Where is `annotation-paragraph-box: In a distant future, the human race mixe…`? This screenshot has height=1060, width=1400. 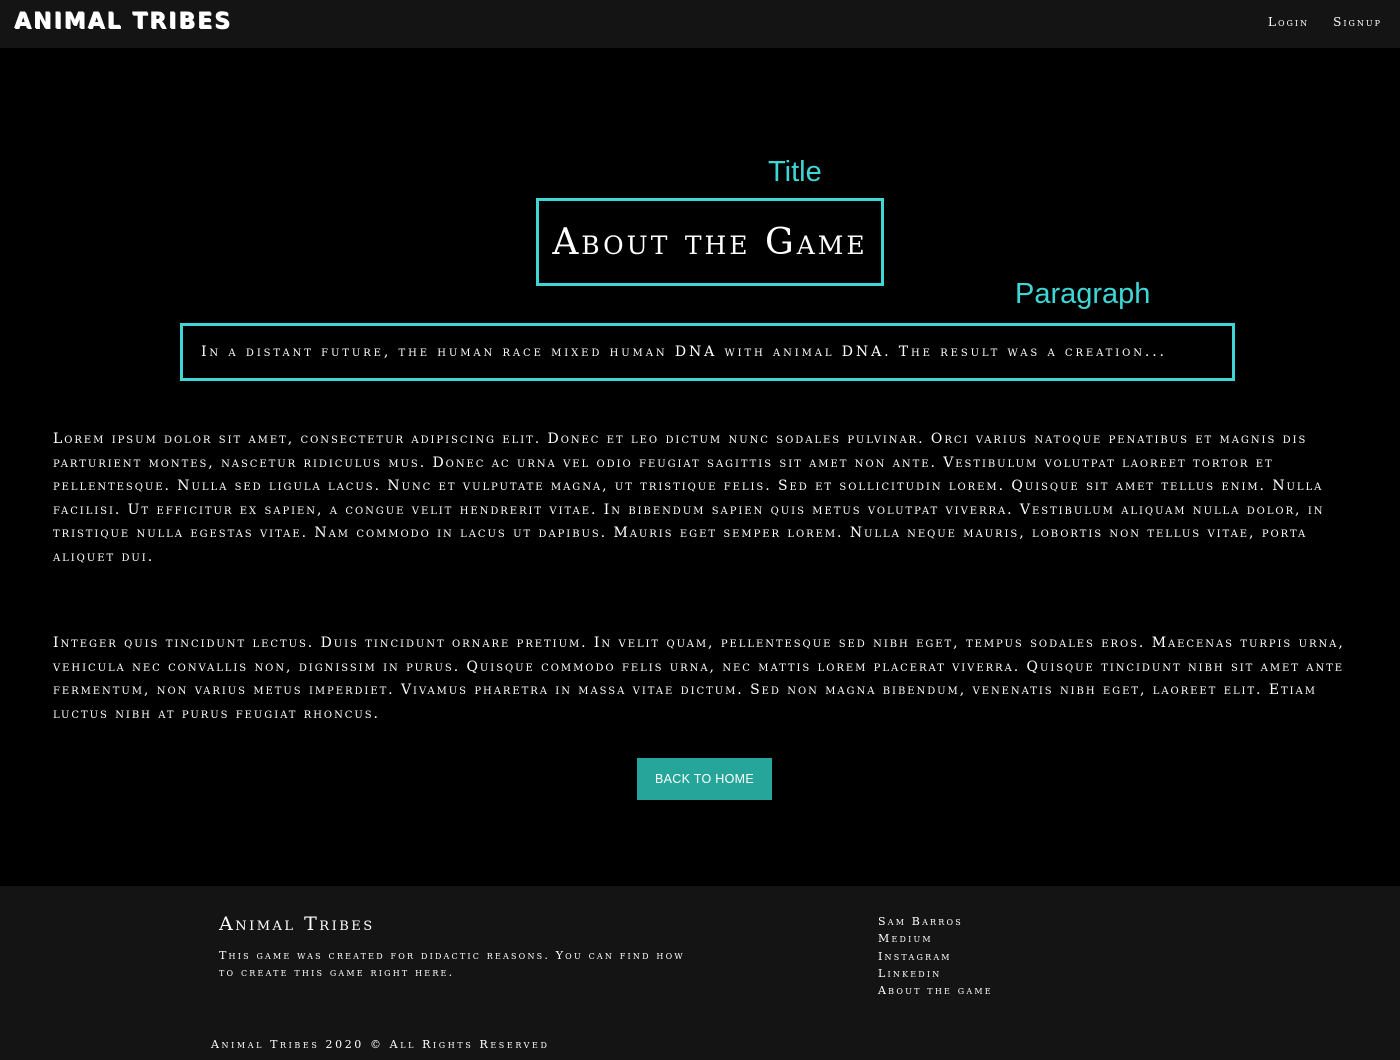
annotation-paragraph-box: In a distant future, the human race mixe… is located at coordinates (707, 352).